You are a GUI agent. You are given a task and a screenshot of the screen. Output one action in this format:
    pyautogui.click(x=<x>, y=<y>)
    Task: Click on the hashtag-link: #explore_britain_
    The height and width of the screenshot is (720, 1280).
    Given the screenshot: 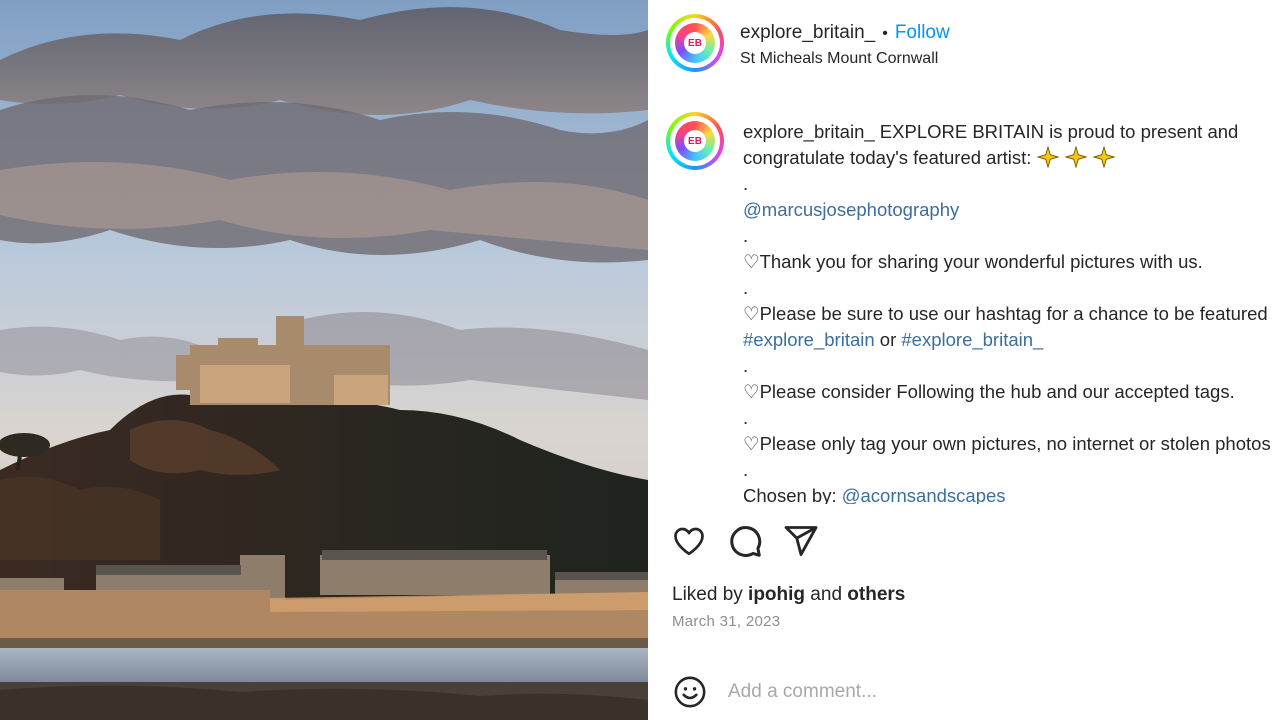 What is the action you would take?
    pyautogui.click(x=972, y=339)
    